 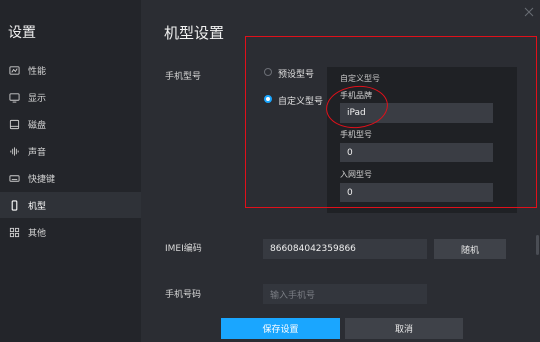 I want to click on sidebar-item-model: 机型, so click(x=70, y=205).